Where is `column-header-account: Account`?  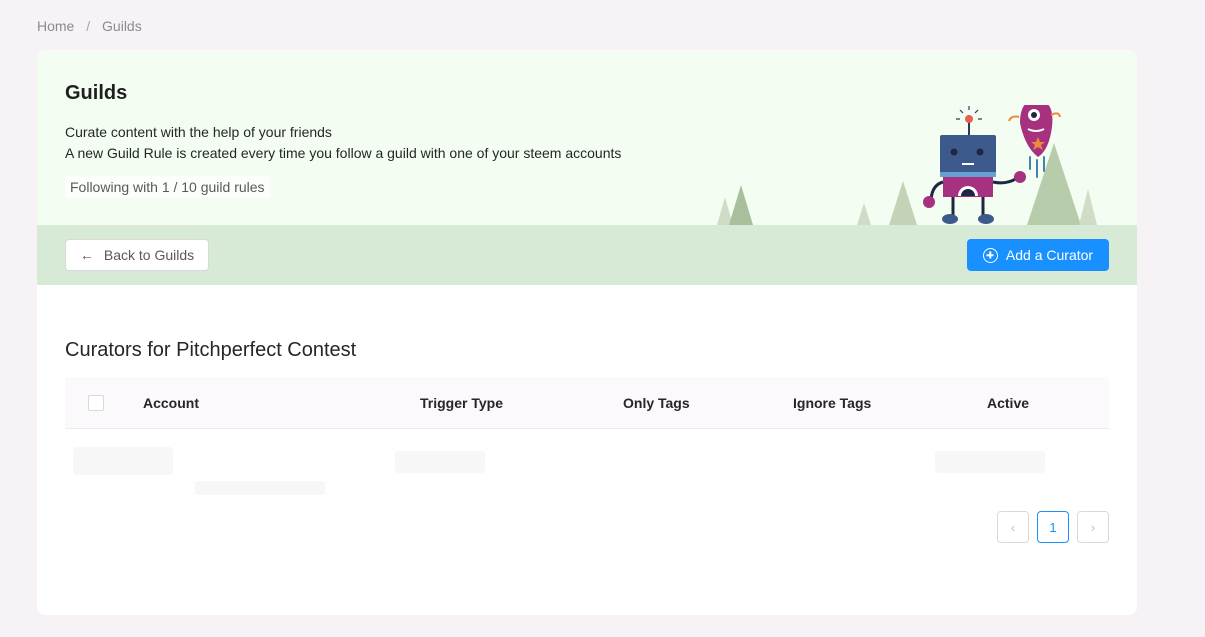
column-header-account: Account is located at coordinates (171, 403).